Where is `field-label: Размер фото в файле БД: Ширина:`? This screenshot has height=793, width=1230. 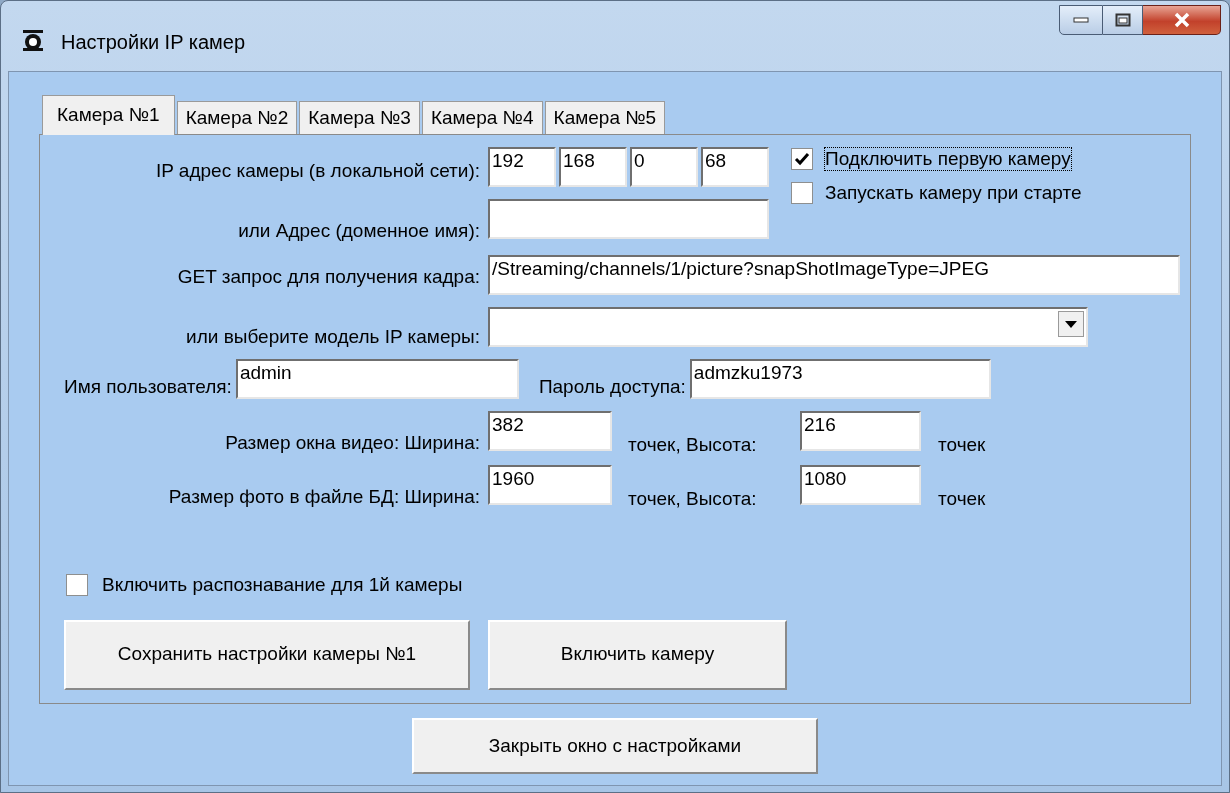 field-label: Размер фото в файле БД: Ширина: is located at coordinates (323, 497).